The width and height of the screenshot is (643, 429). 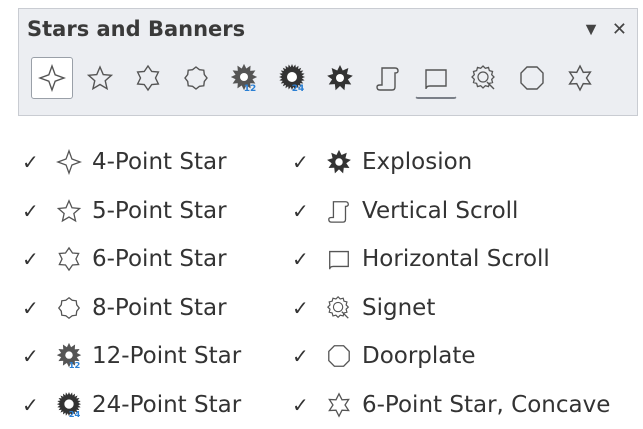 What do you see at coordinates (136, 29) in the screenshot?
I see `panel-title: Stars and Banners` at bounding box center [136, 29].